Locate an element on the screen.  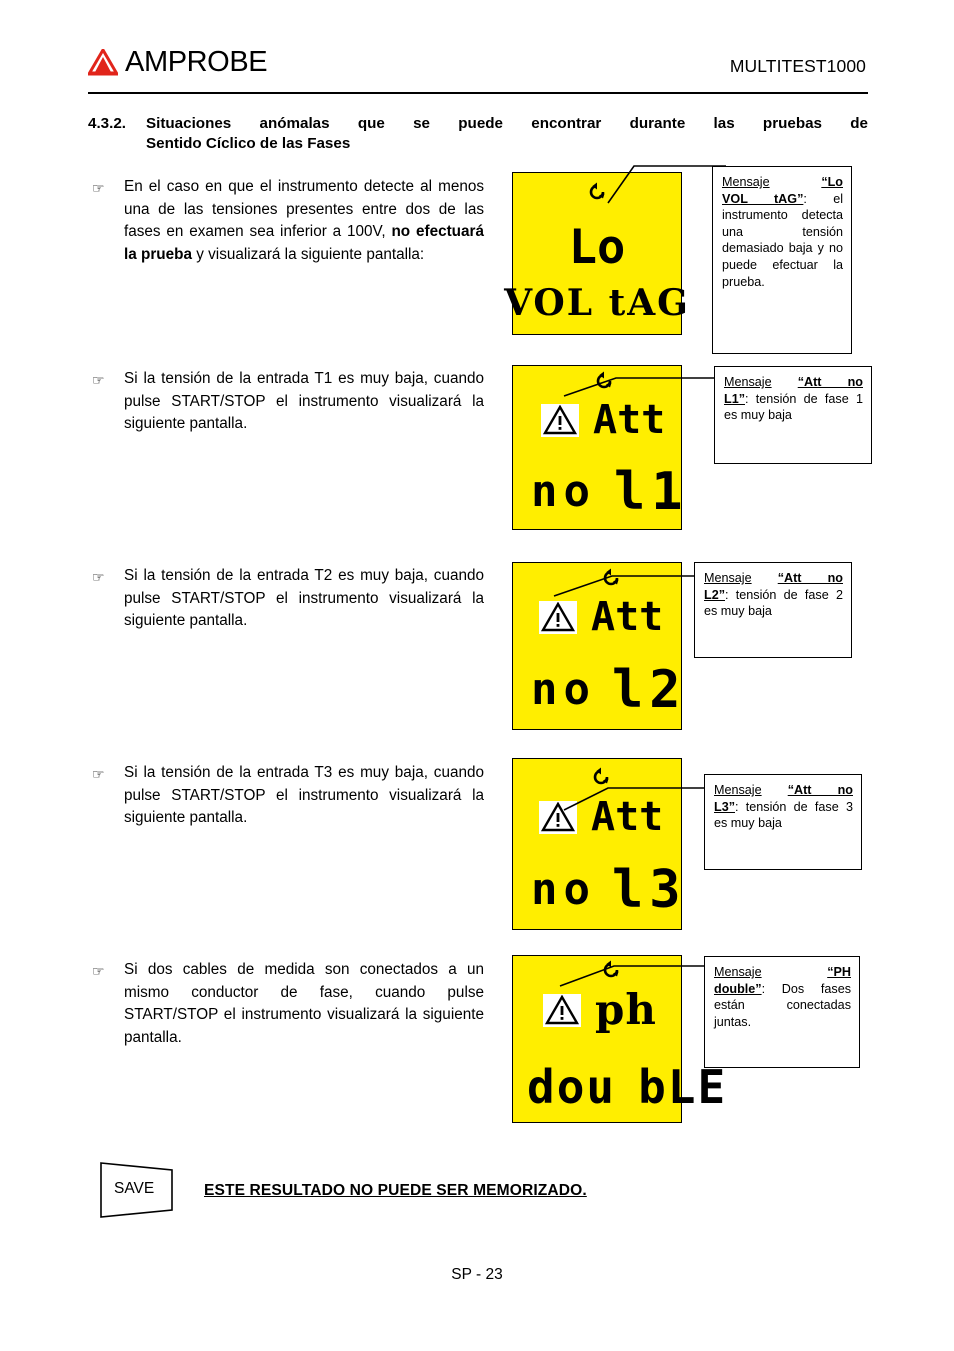
brand-logo: AMPROBE is located at coordinates (178, 62).